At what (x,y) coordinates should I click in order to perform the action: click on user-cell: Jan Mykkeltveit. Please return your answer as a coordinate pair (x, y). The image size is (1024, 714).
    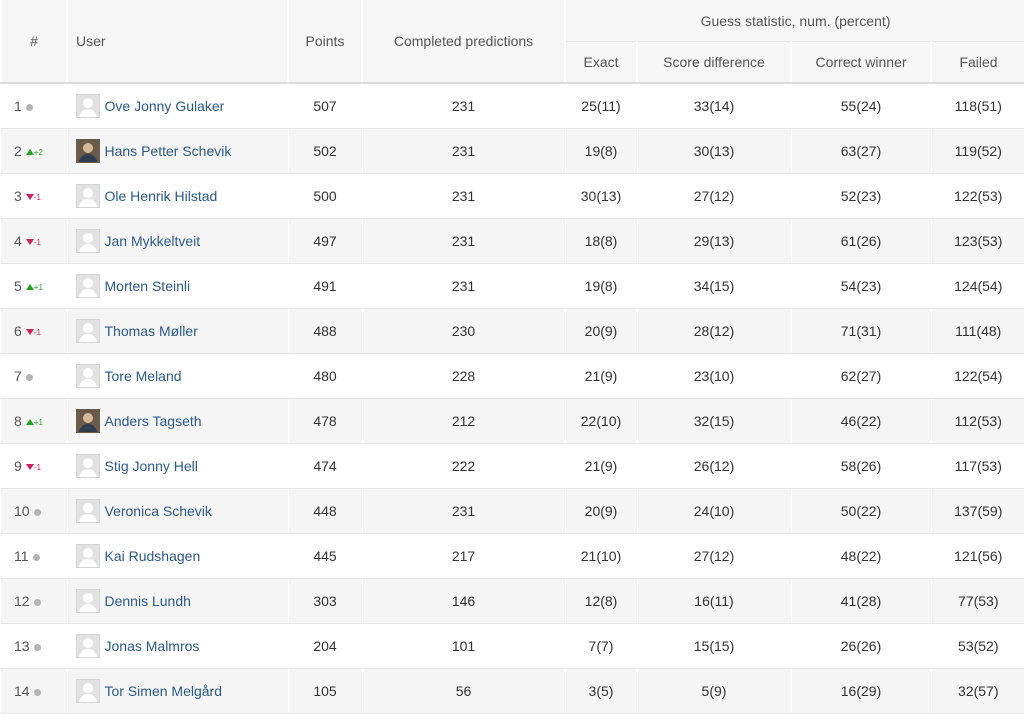
    Looking at the image, I should click on (177, 241).